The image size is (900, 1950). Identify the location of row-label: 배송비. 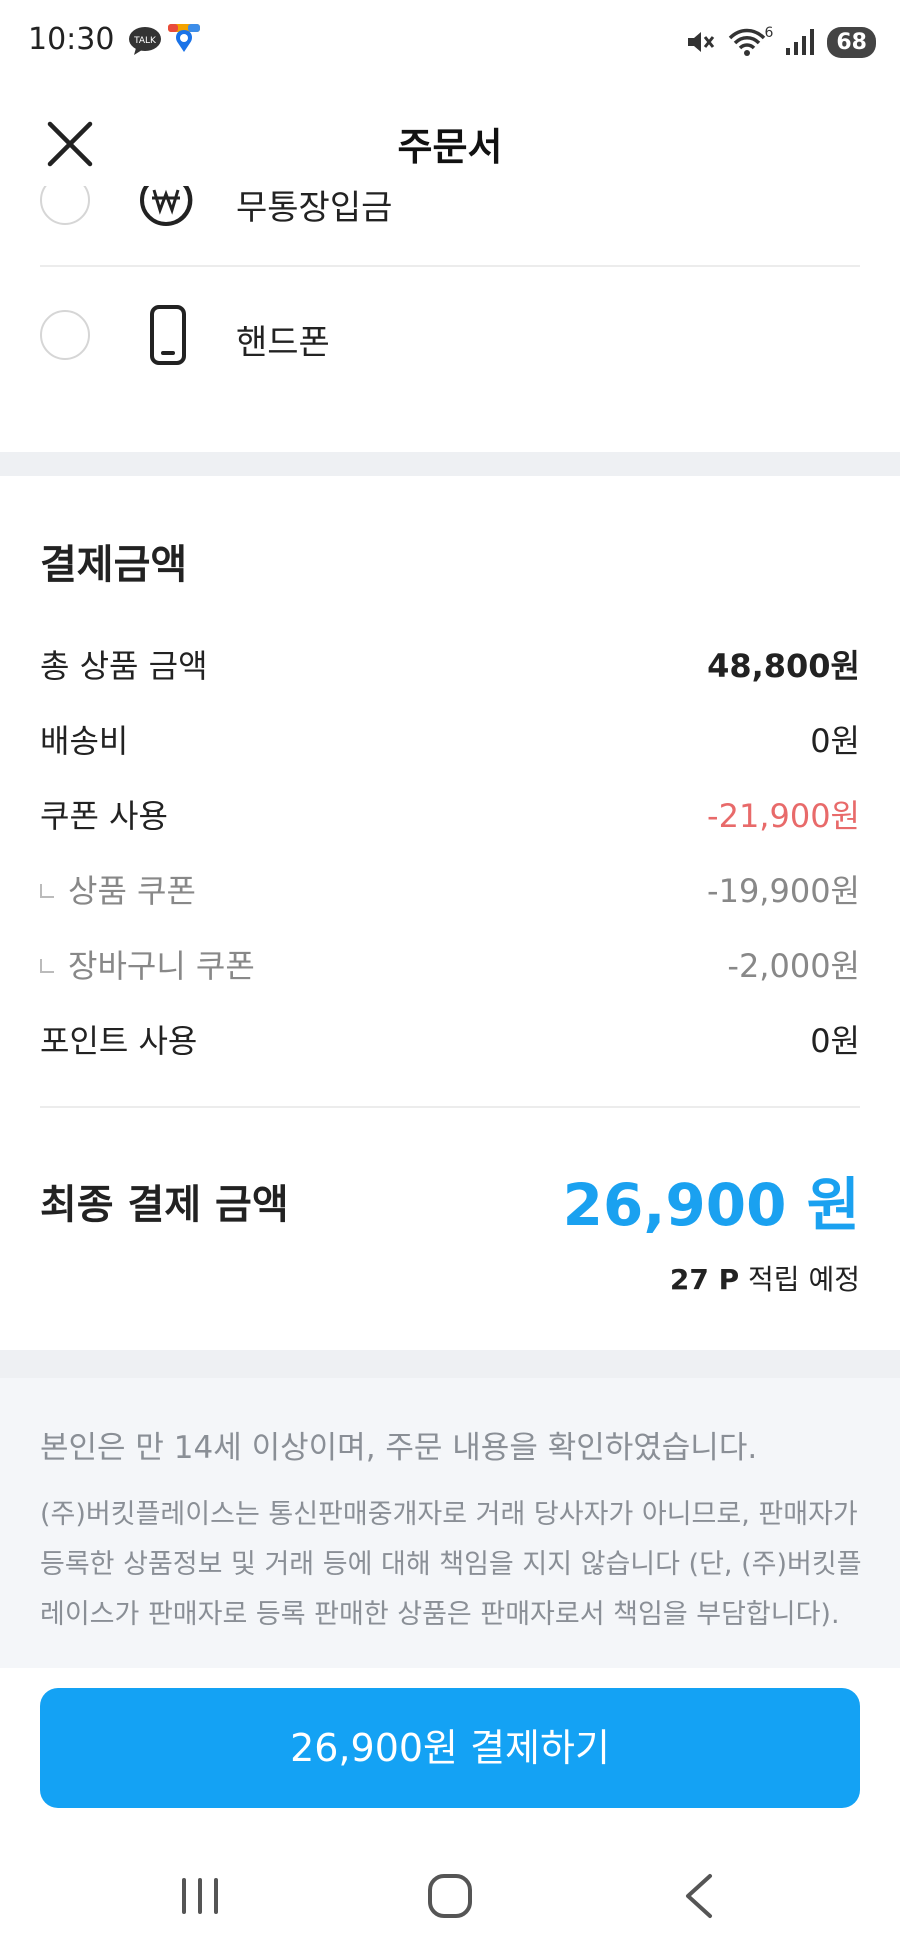
(84, 741).